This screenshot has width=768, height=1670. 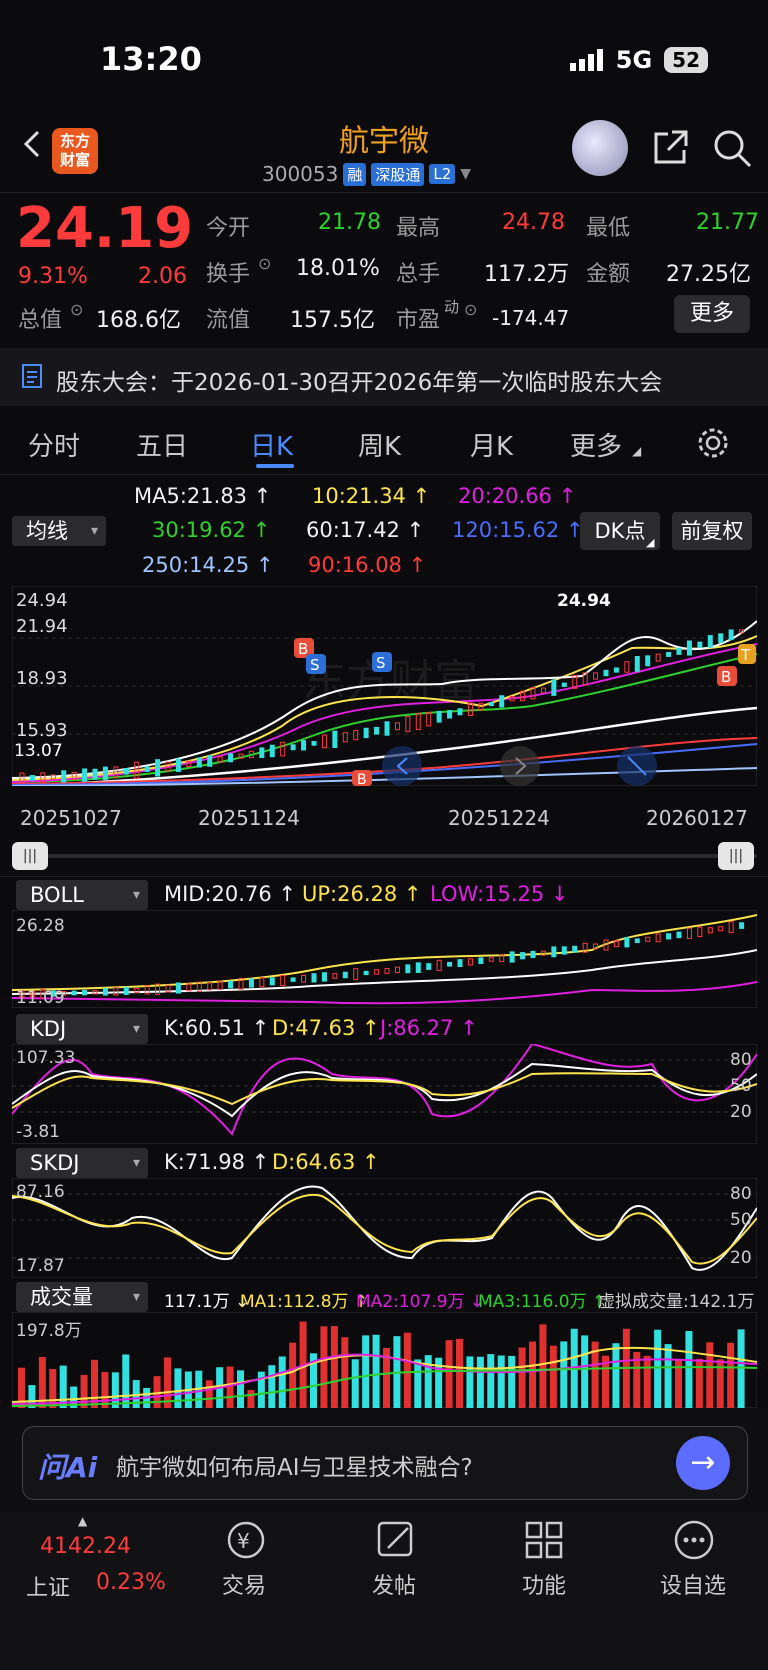 What do you see at coordinates (608, 228) in the screenshot?
I see `low-label: 最低` at bounding box center [608, 228].